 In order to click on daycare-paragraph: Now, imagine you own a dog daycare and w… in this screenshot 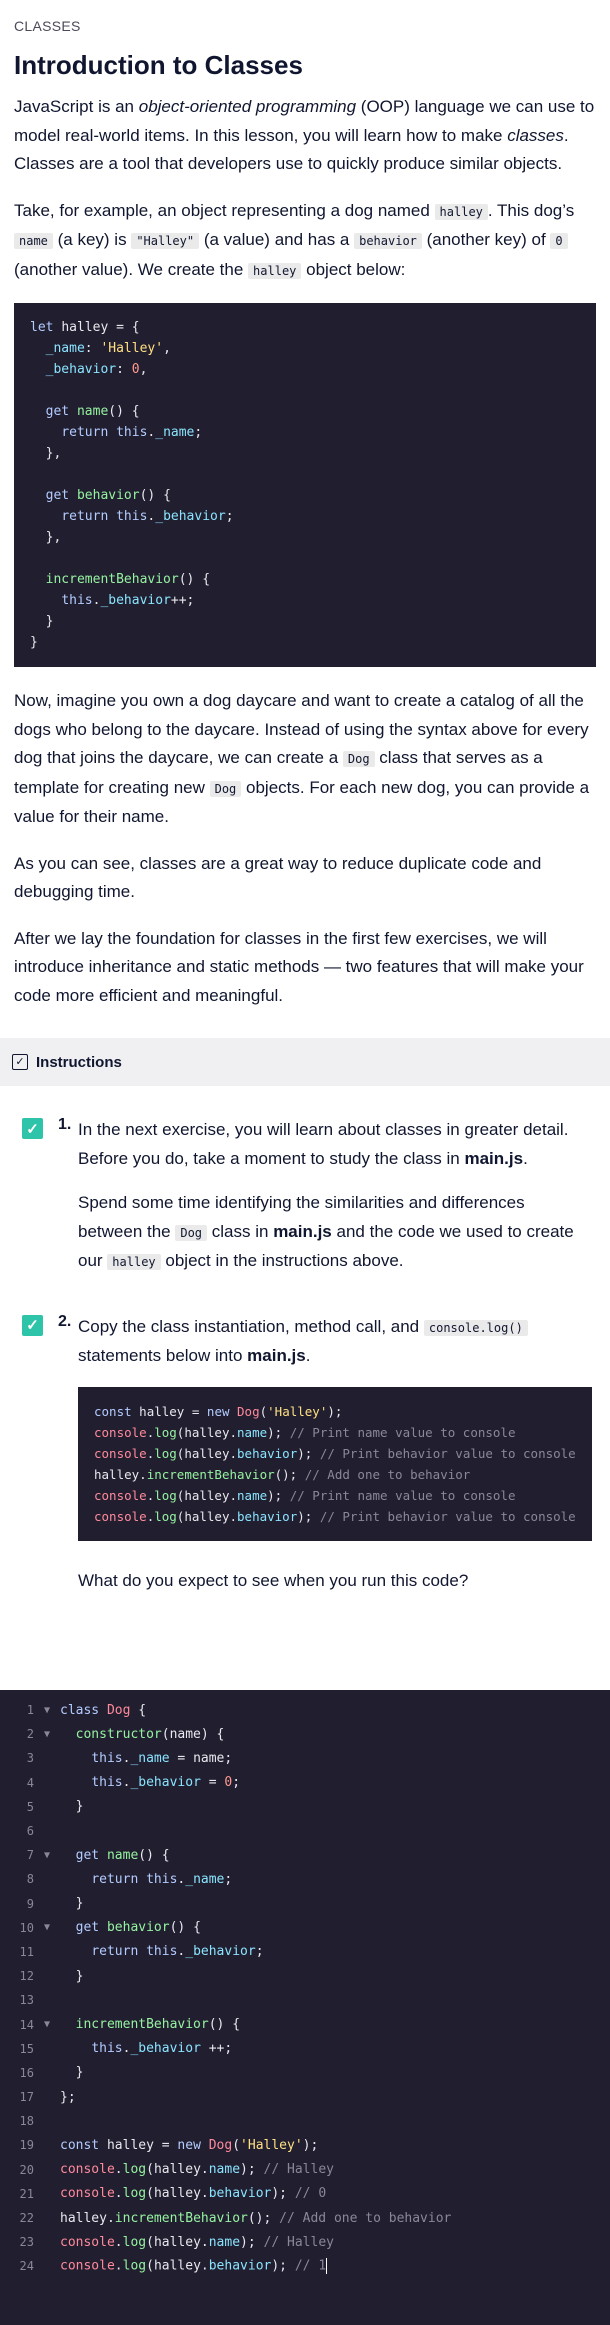, I will do `click(302, 758)`.